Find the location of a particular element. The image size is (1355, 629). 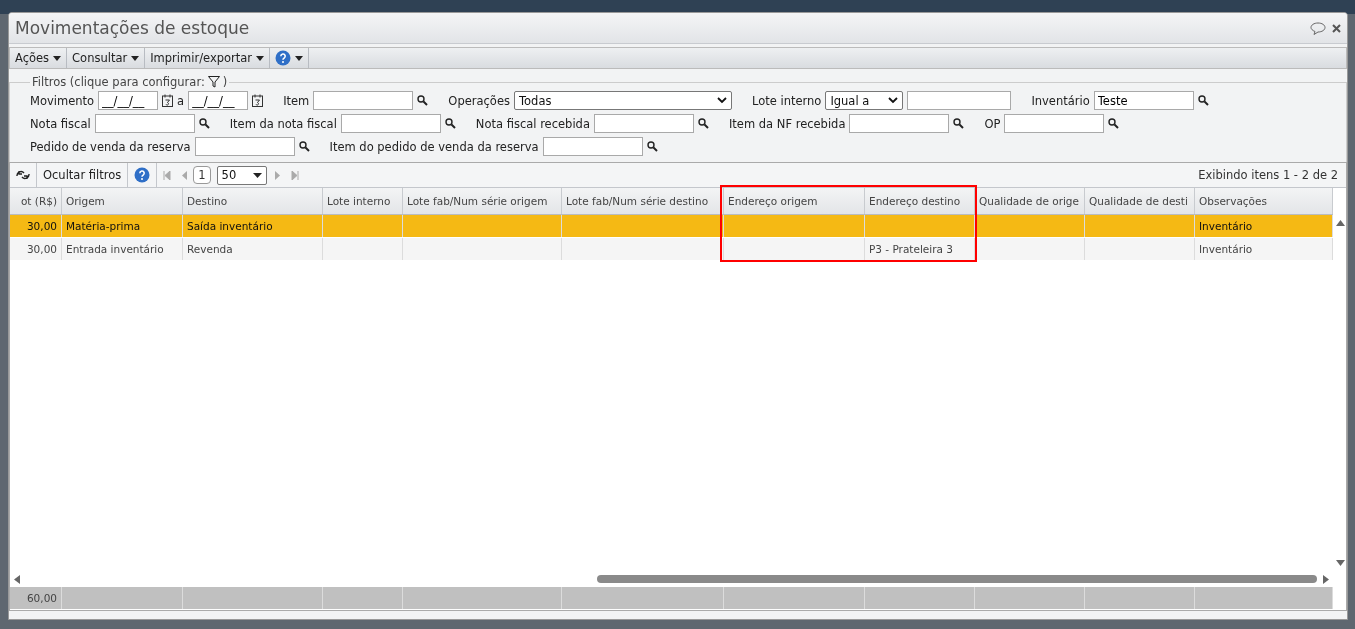

filter-label: Item da nota fiscal is located at coordinates (283, 123).